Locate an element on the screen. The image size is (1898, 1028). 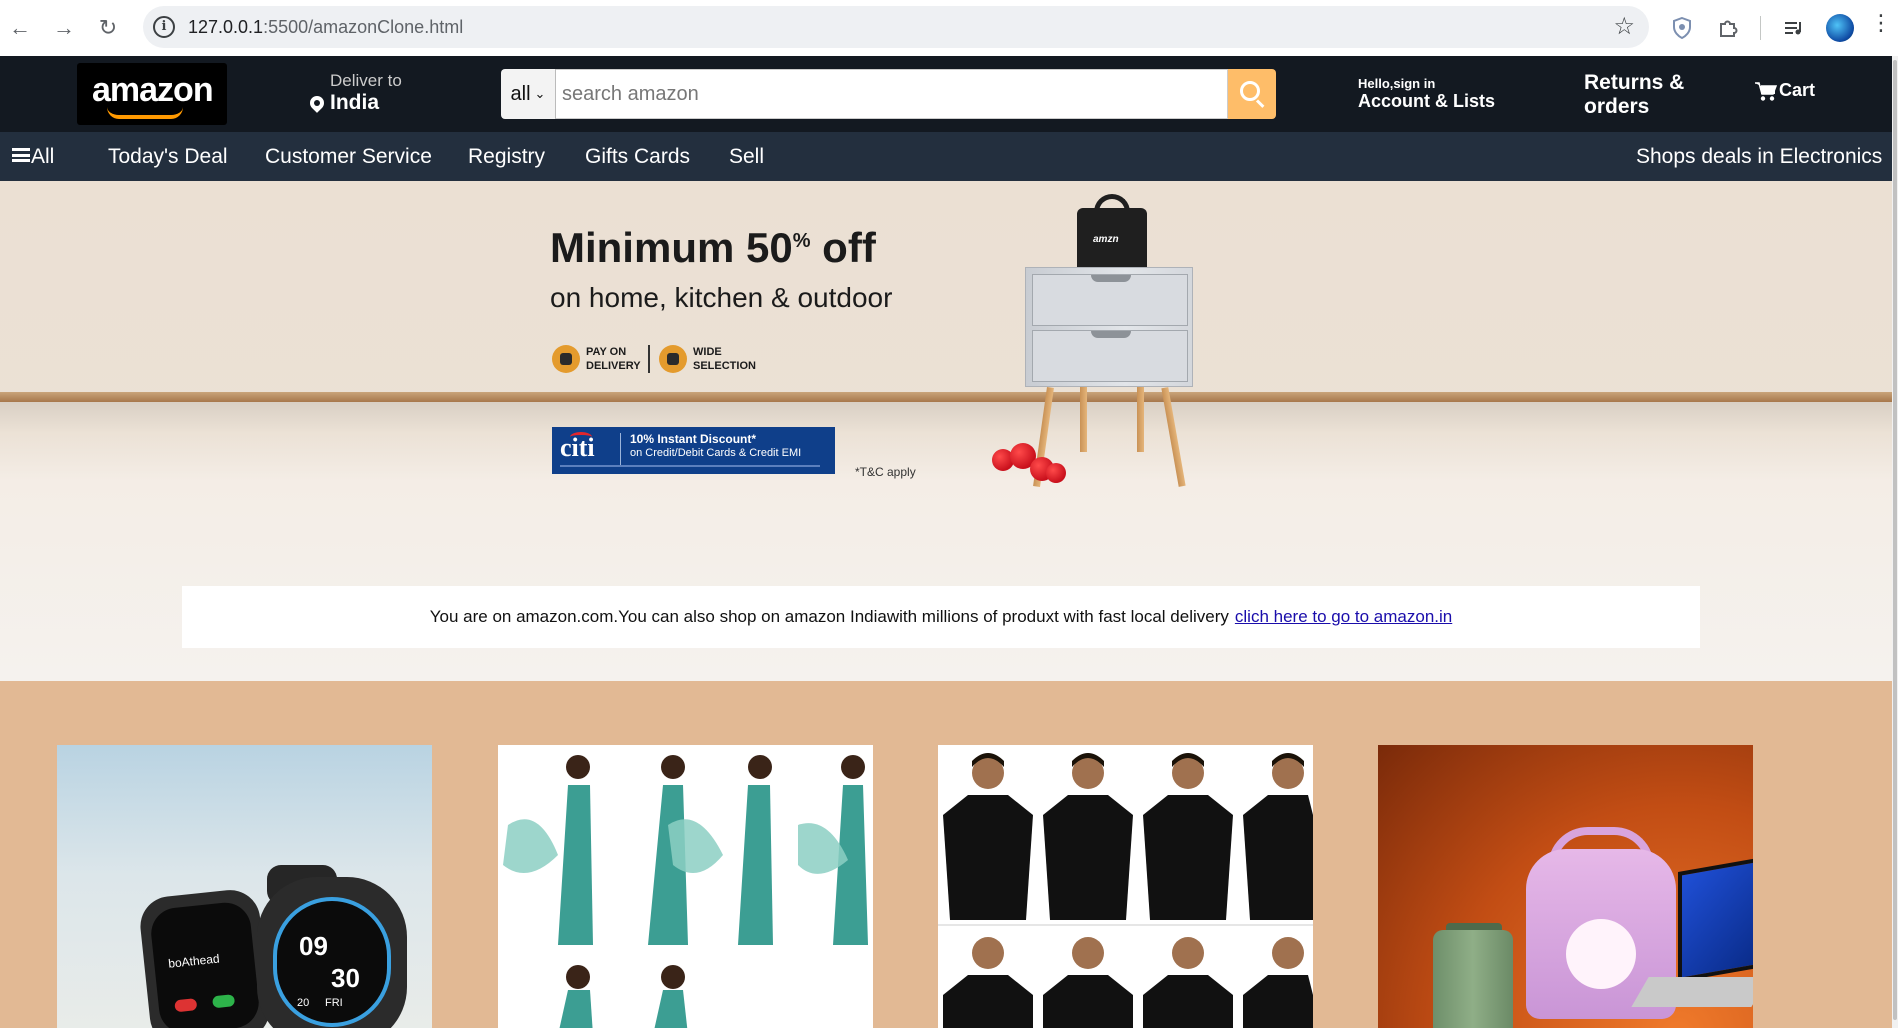
product-card-tshirt is located at coordinates (1125, 886).